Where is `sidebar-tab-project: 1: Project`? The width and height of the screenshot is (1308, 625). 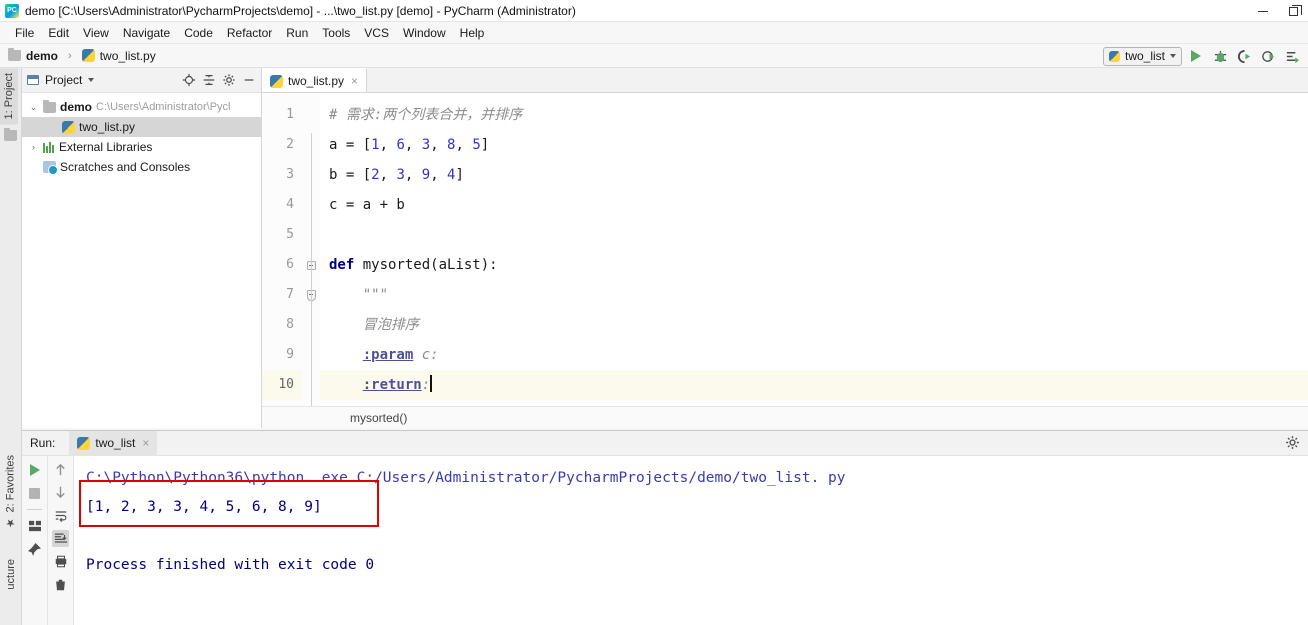
sidebar-tab-project: 1: Project is located at coordinates (9, 96).